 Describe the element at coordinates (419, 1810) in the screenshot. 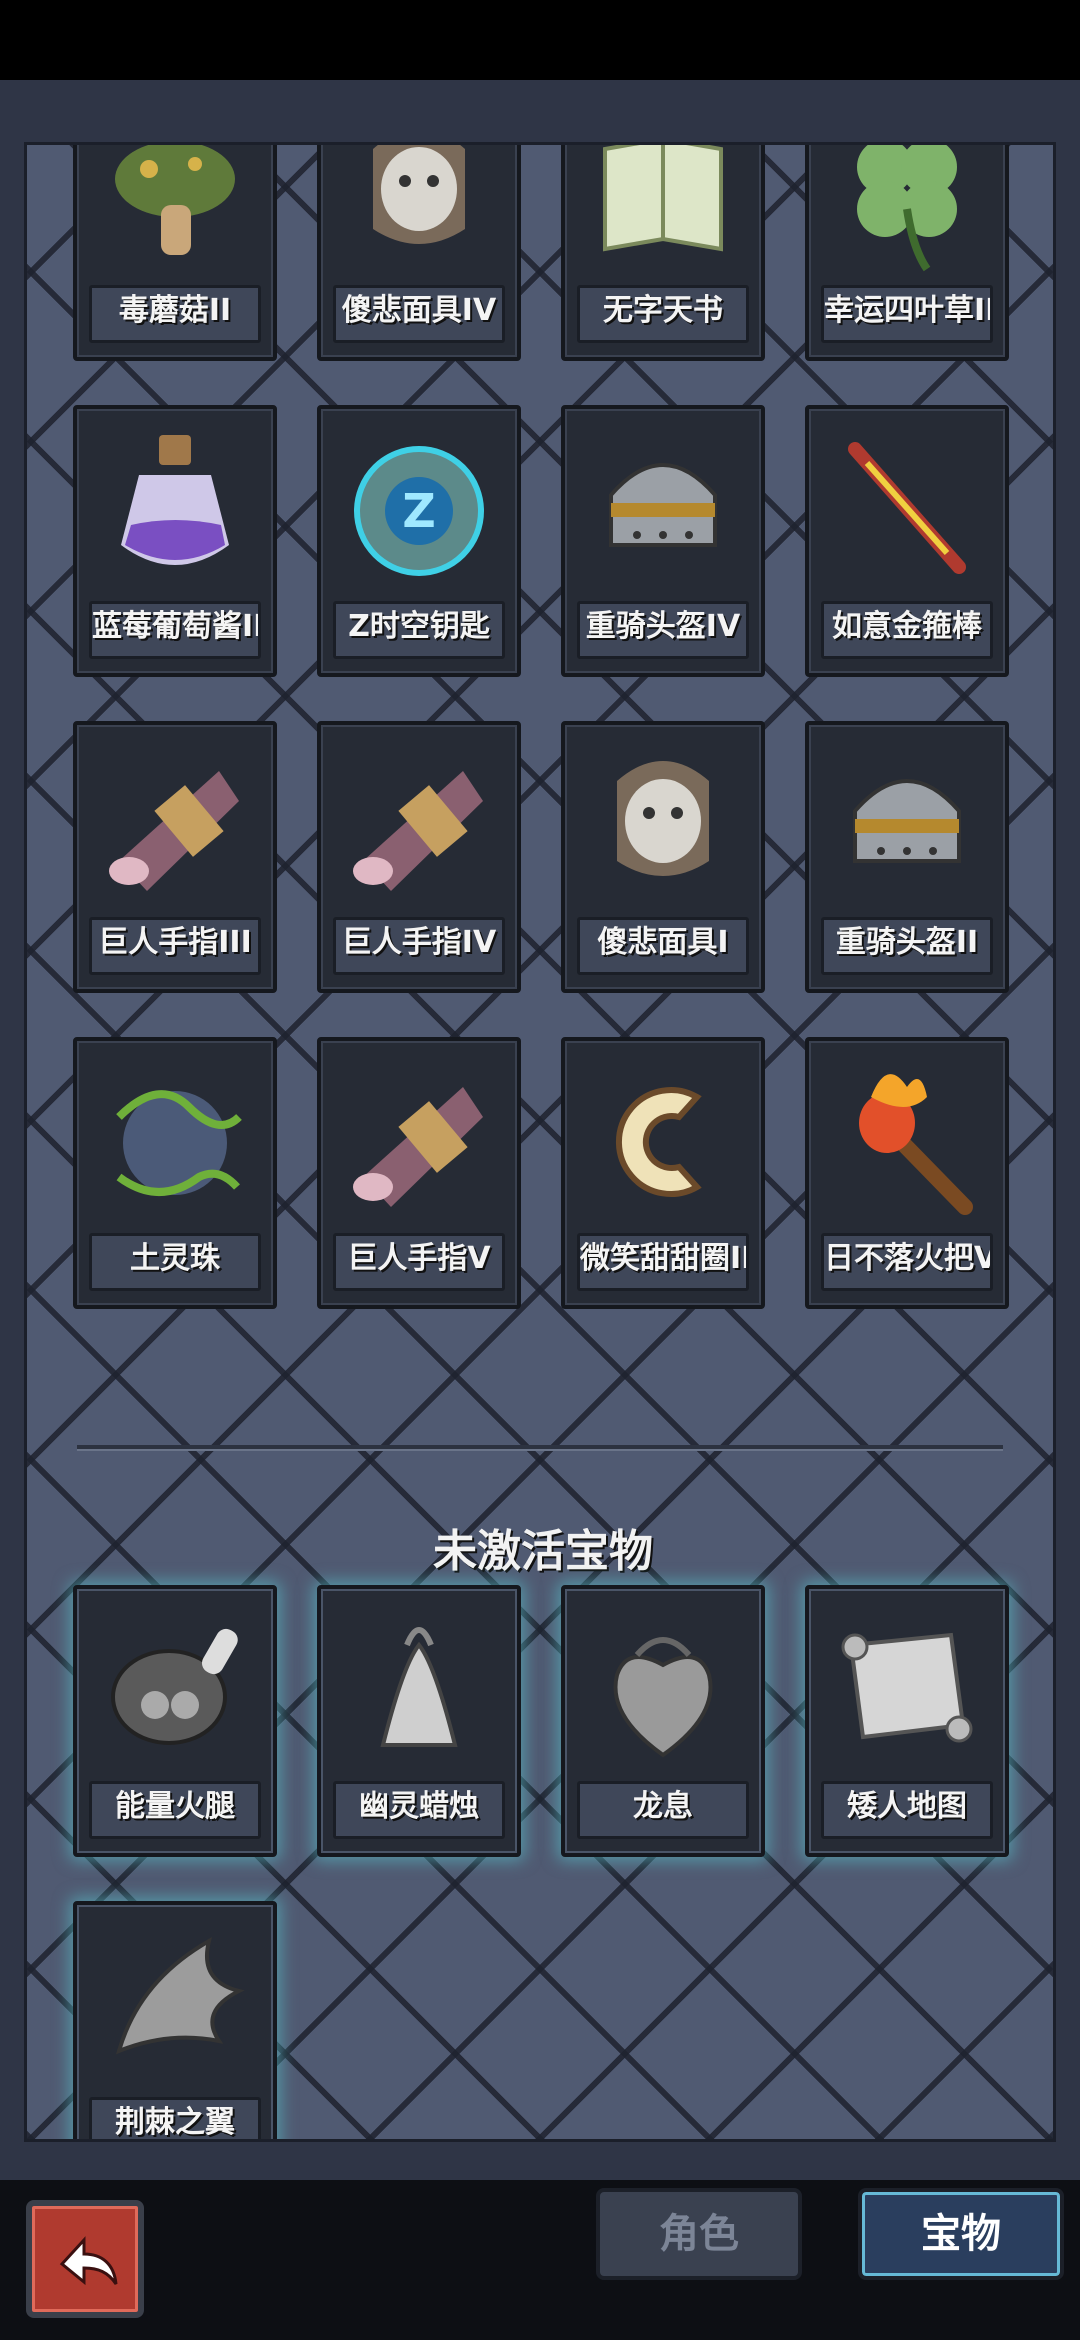

I see `treasure-label: 幽灵蜡烛` at that location.